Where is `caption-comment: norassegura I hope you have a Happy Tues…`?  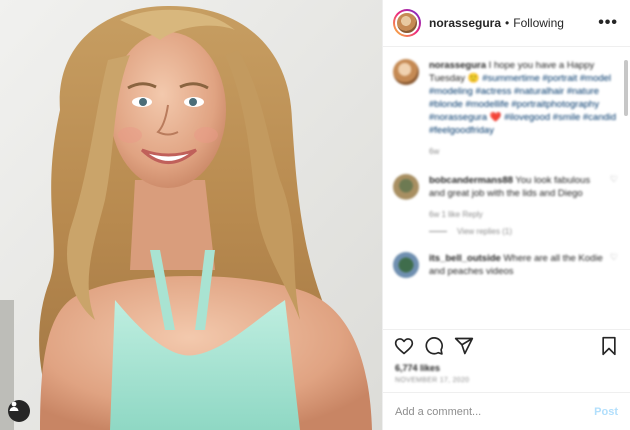
caption-comment: norassegura I hope you have a Happy Tues… is located at coordinates (505, 107).